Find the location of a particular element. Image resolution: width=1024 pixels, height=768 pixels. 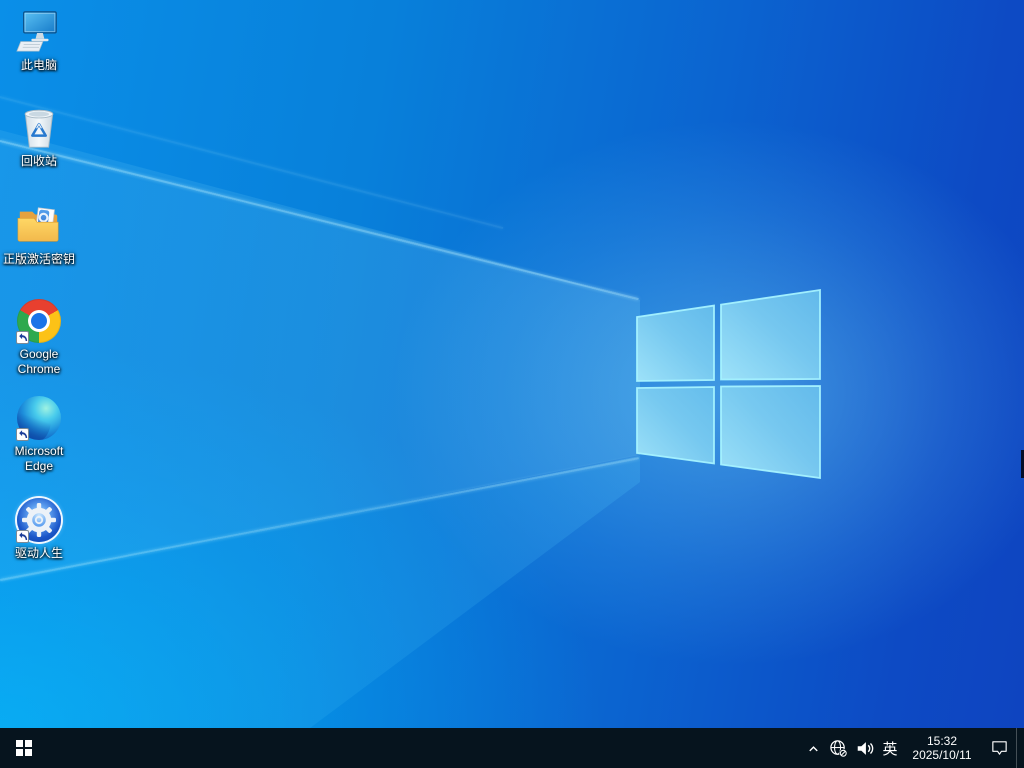

speaker-icon is located at coordinates (865, 748).